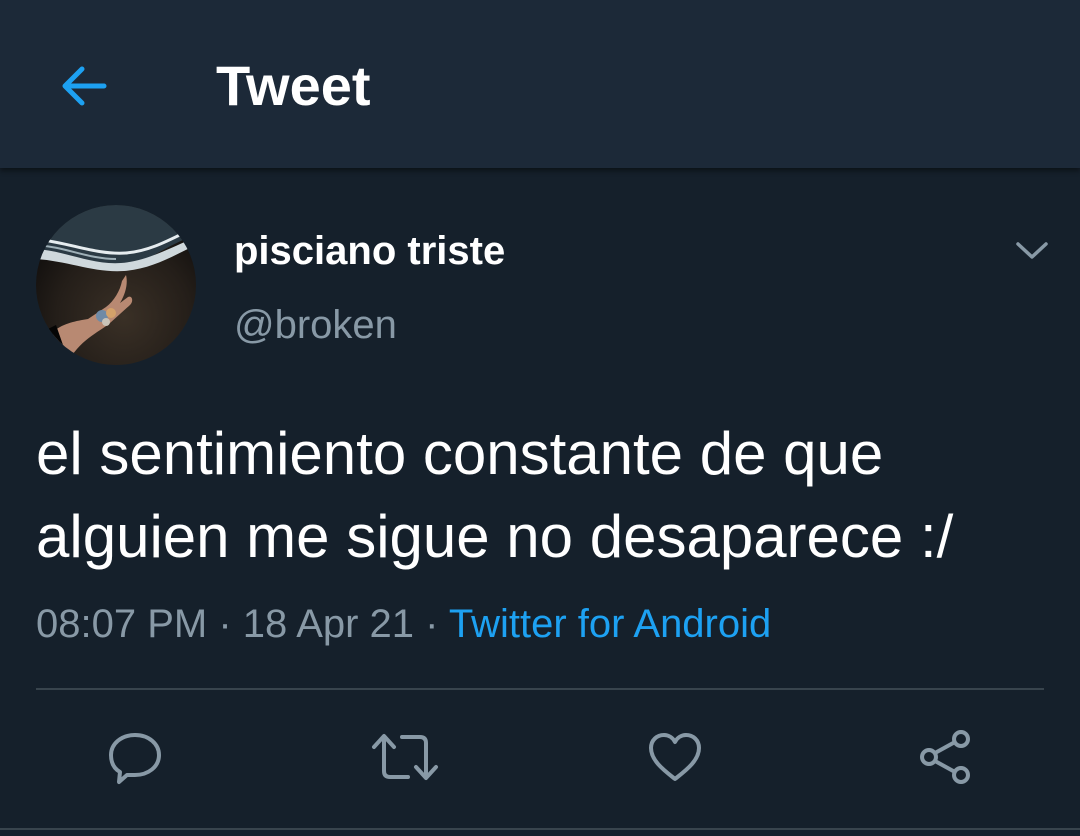  I want to click on back-button, so click(84, 86).